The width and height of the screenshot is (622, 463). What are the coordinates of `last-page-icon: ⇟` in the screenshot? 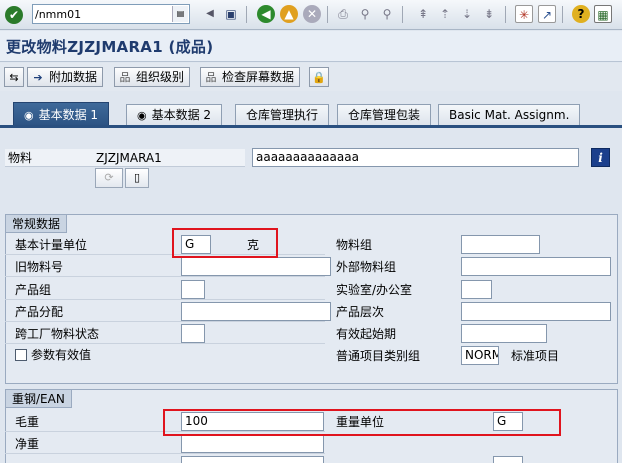 It's located at (489, 14).